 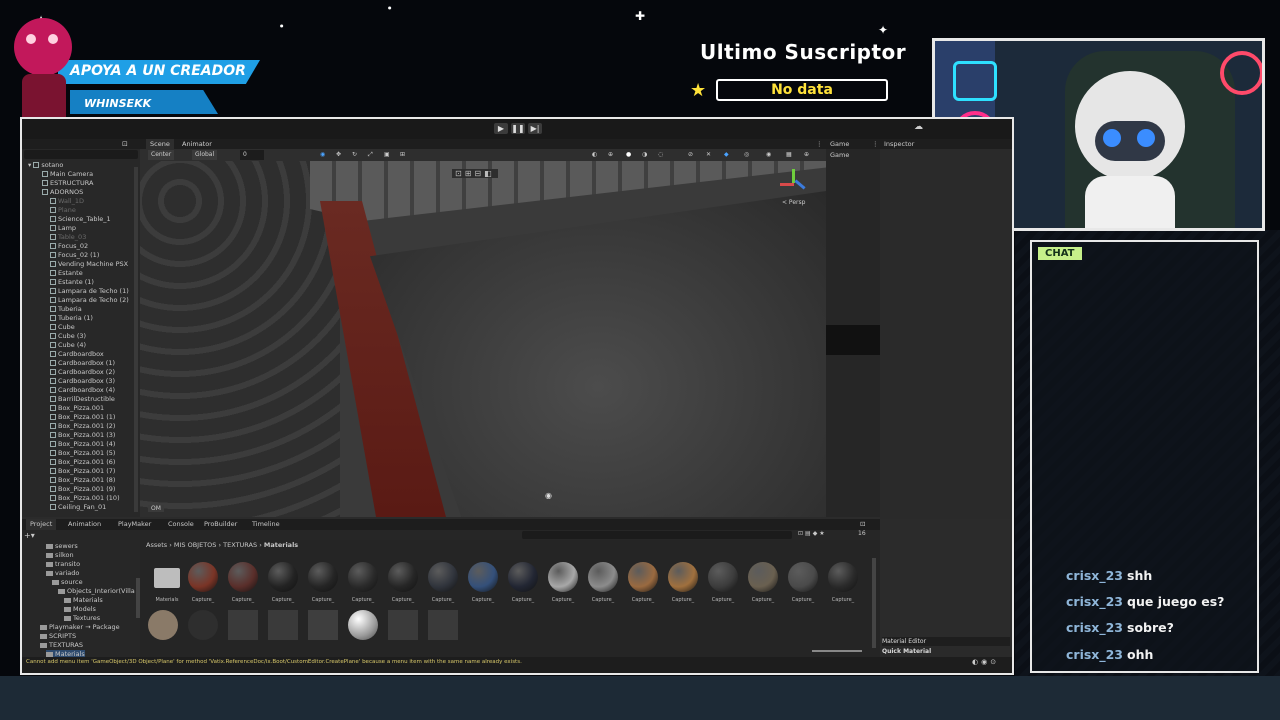 I want to click on draw-mode-icon: ◐, so click(x=594, y=155).